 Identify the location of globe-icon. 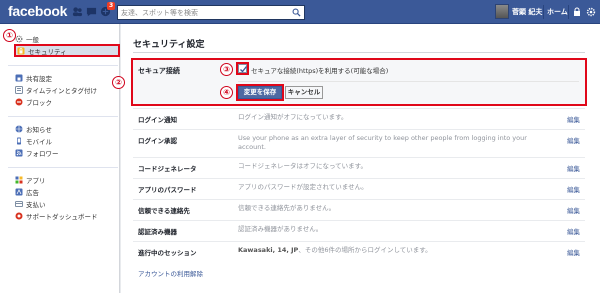
(19, 129).